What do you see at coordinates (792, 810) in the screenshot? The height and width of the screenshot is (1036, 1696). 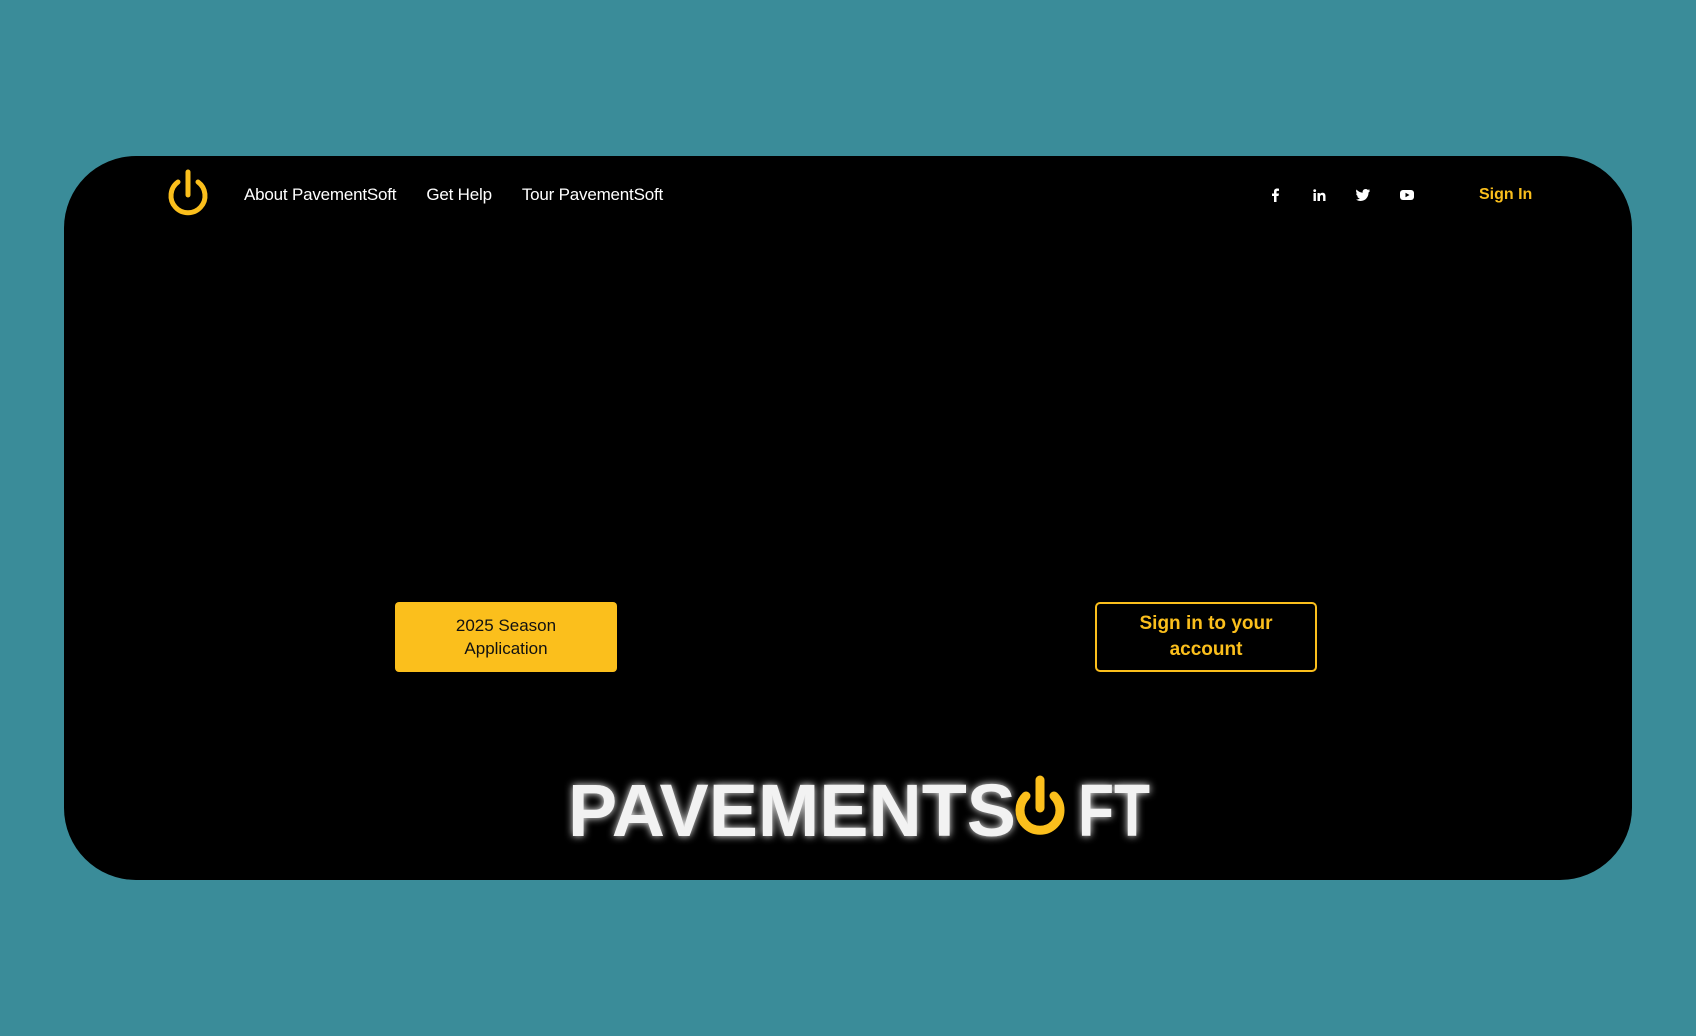 I see `svg-text: PAVEMENTS` at bounding box center [792, 810].